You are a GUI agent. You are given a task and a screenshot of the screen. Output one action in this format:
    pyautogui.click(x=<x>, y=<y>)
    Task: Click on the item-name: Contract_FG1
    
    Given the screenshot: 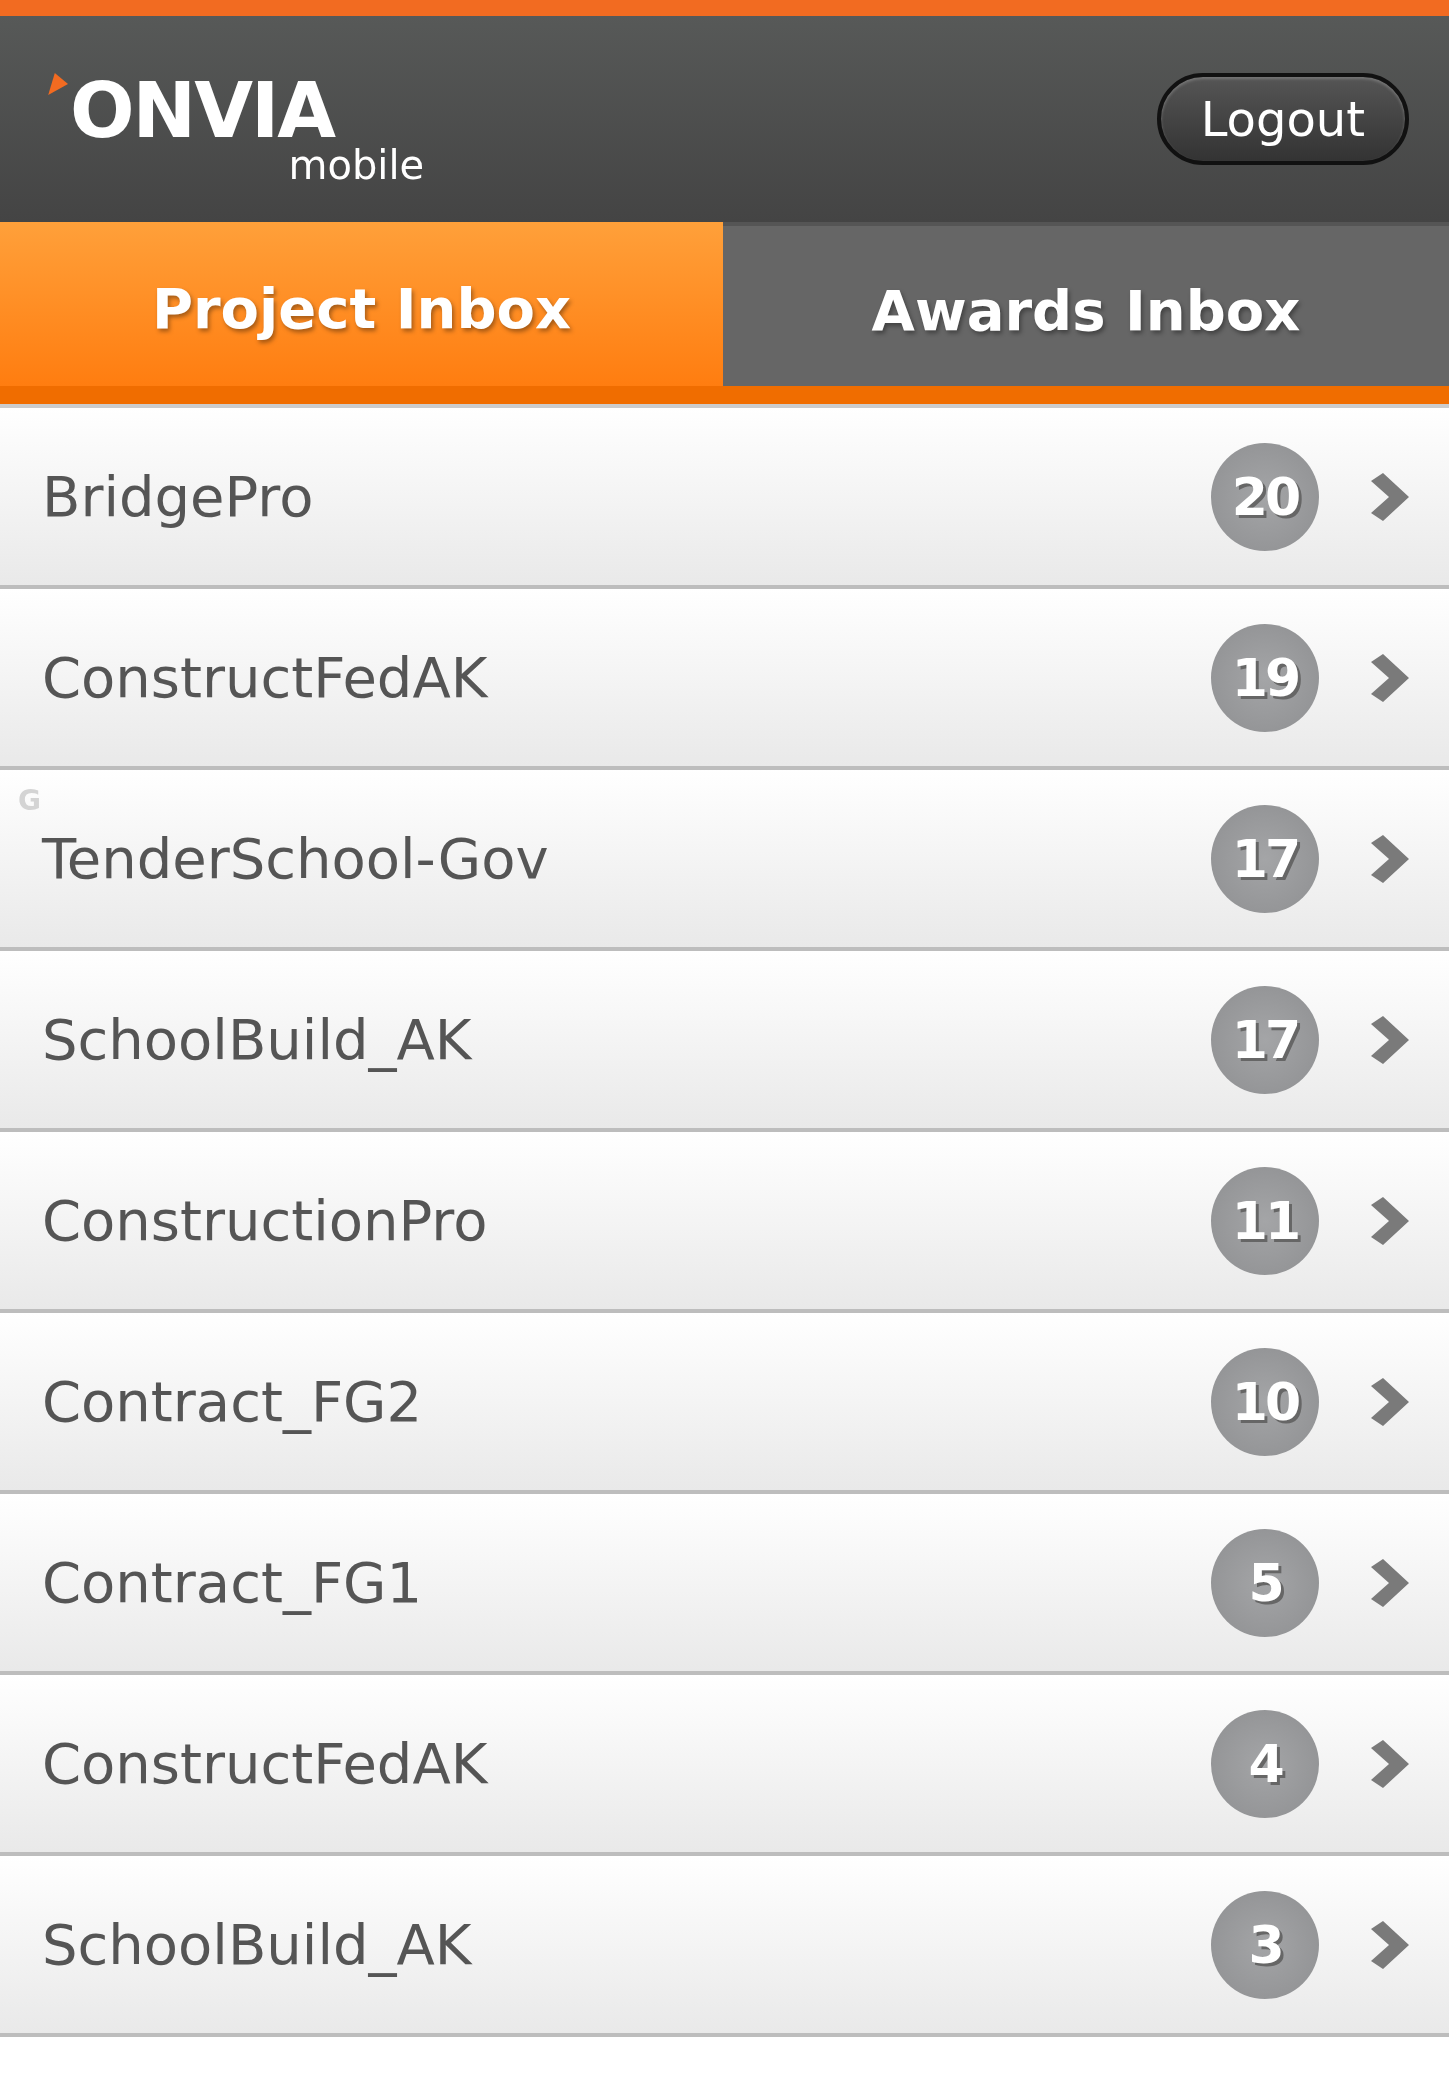 What is the action you would take?
    pyautogui.click(x=233, y=1582)
    